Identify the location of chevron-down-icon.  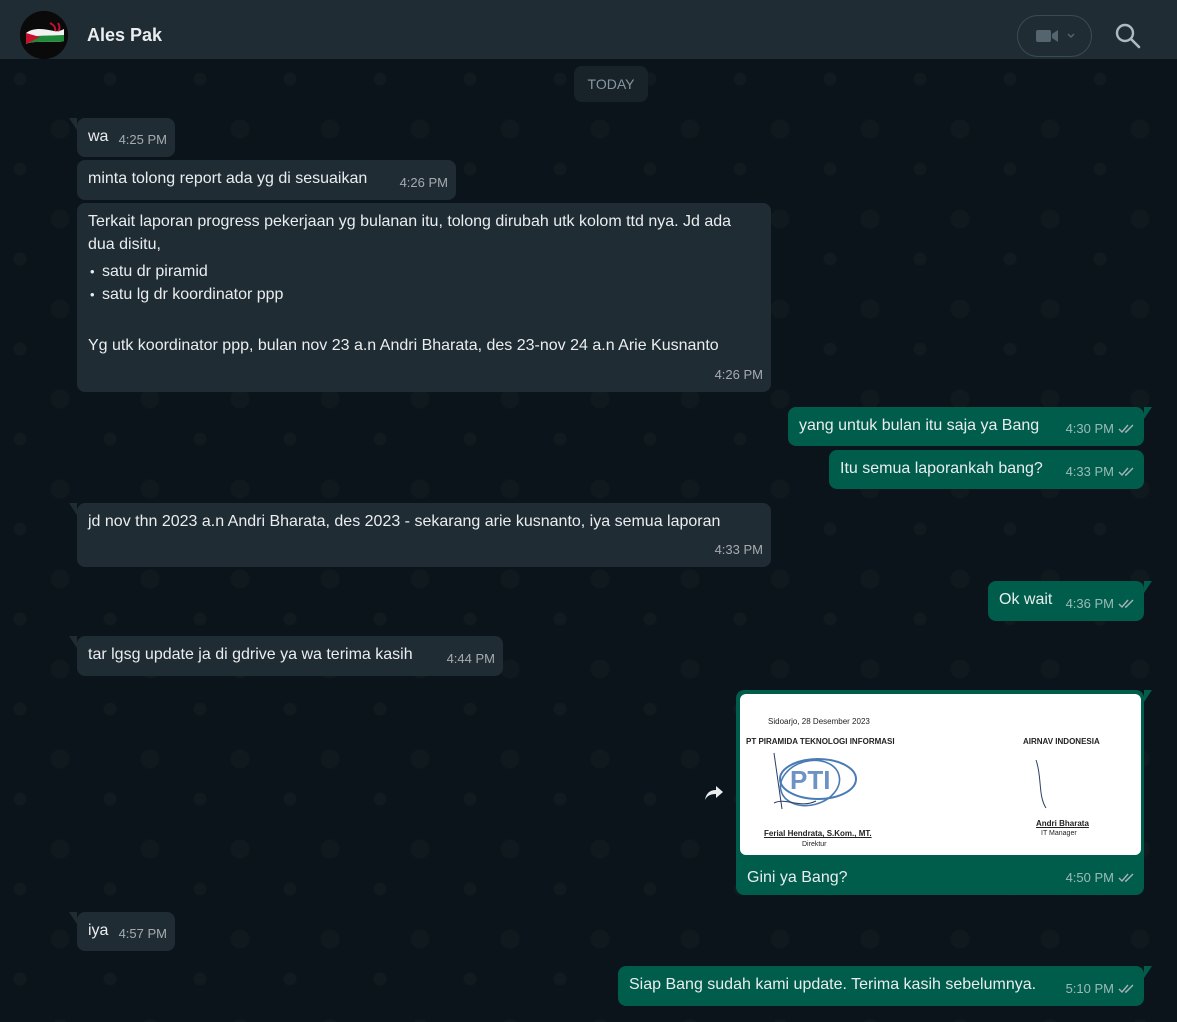
(1070, 35).